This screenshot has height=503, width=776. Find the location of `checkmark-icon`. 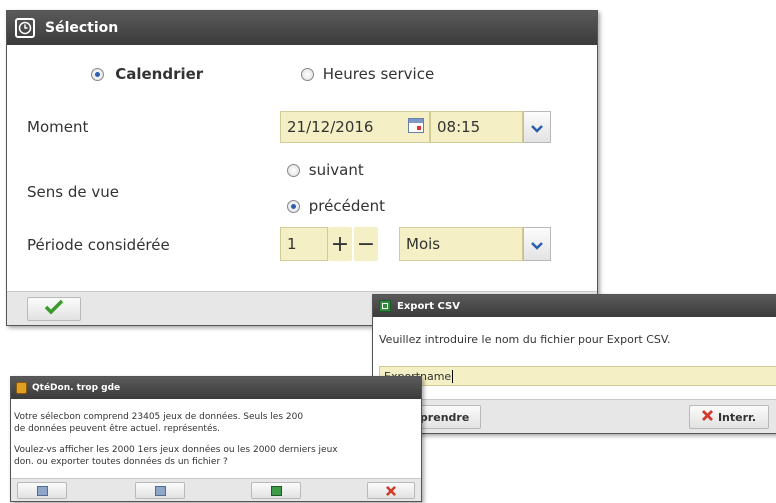

checkmark-icon is located at coordinates (54, 309).